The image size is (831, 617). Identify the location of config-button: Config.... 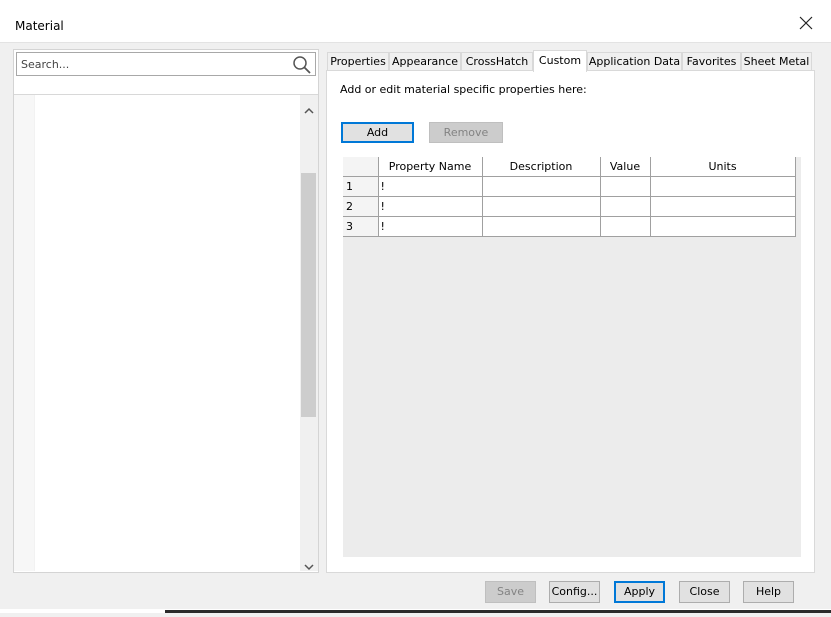
(574, 592).